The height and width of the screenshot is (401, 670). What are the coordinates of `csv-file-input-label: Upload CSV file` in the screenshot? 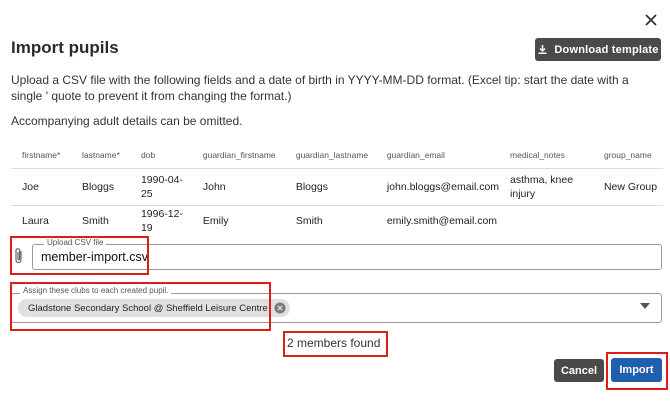 It's located at (75, 242).